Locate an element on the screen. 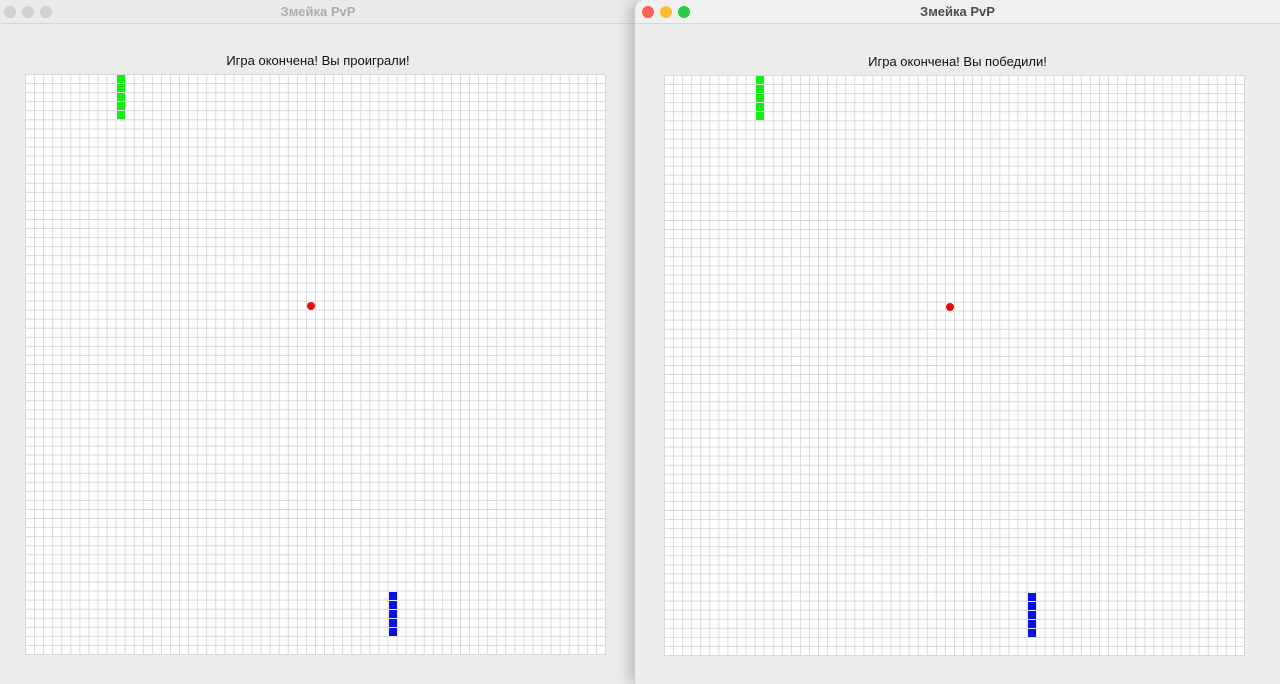 Image resolution: width=1280 pixels, height=684 pixels. left-game-status: Игра окончена! Вы проиграли! is located at coordinates (318, 60).